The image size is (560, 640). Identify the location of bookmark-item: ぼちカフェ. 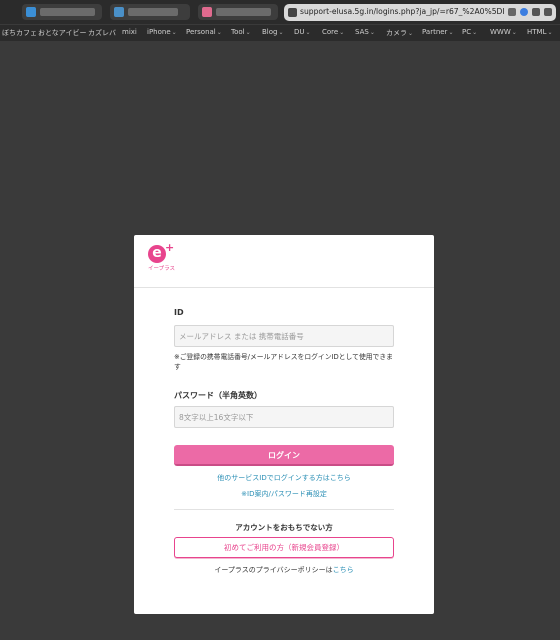
(19, 33).